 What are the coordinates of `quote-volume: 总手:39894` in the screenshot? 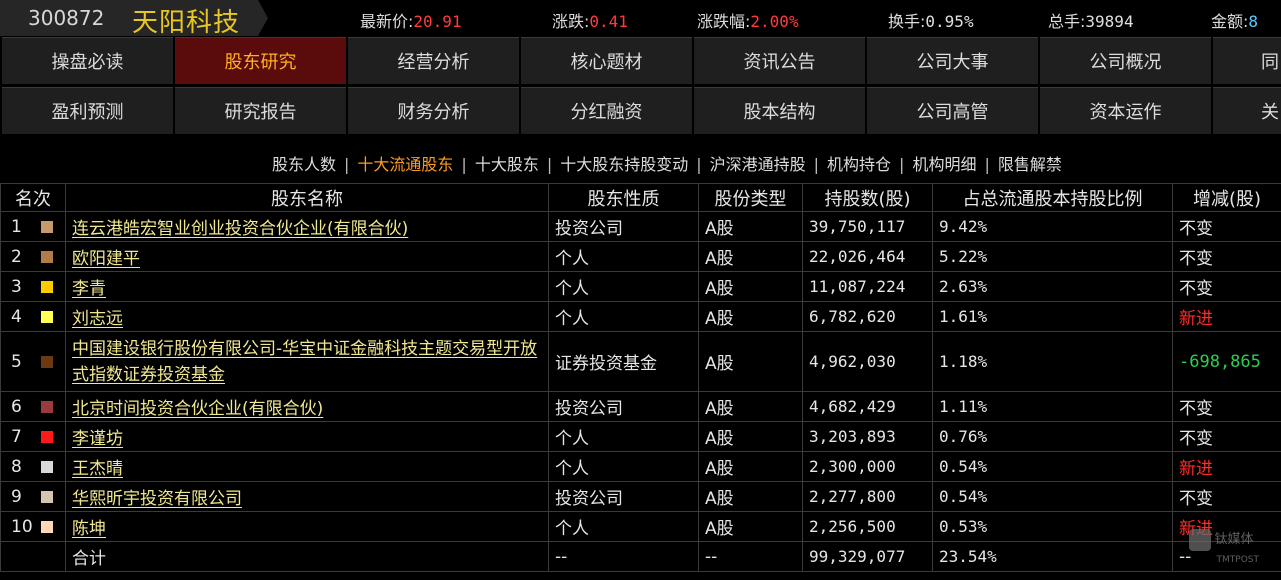 It's located at (1091, 21).